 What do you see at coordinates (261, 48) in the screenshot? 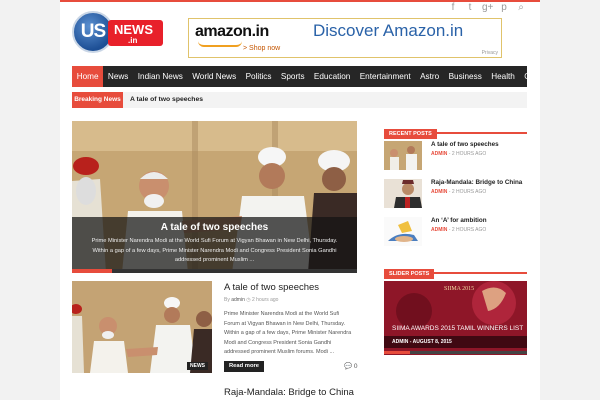
I see `ad-shop-link: > Shop now` at bounding box center [261, 48].